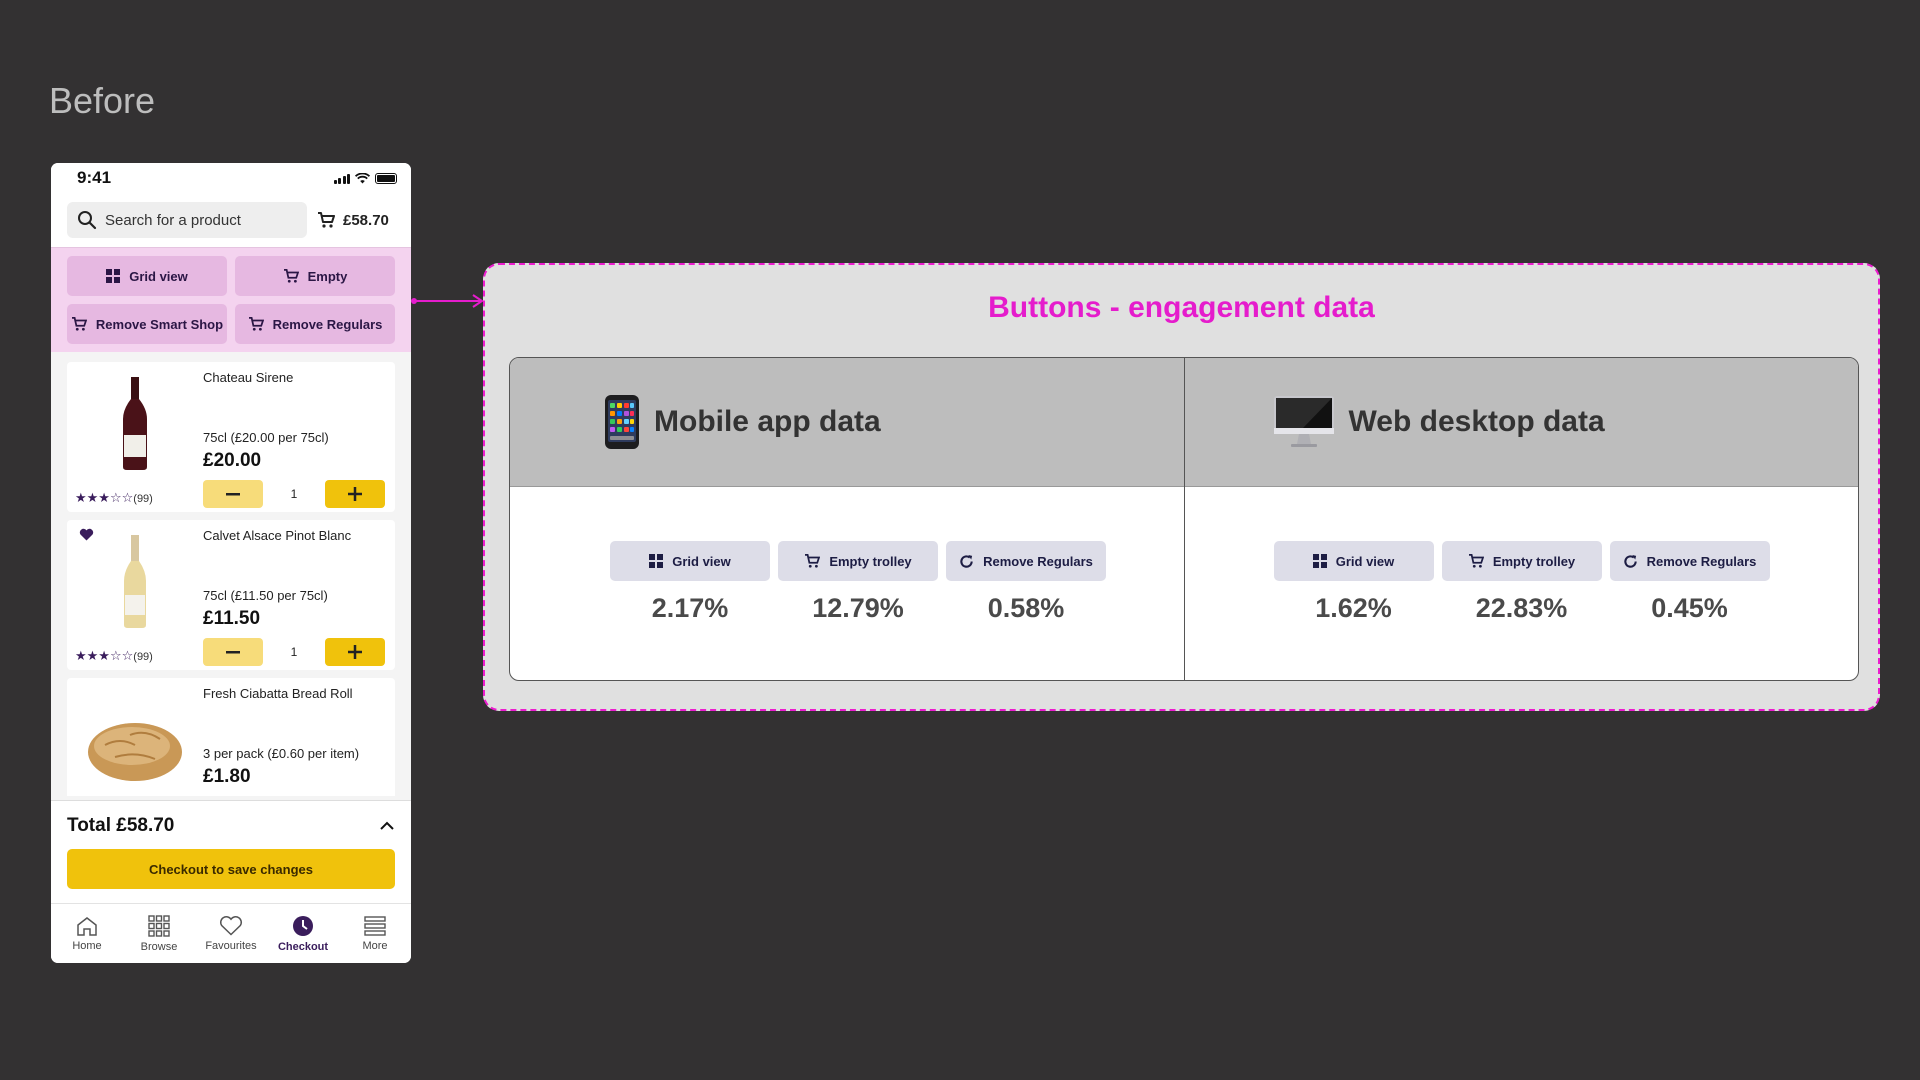  I want to click on tab-more: More, so click(375, 933).